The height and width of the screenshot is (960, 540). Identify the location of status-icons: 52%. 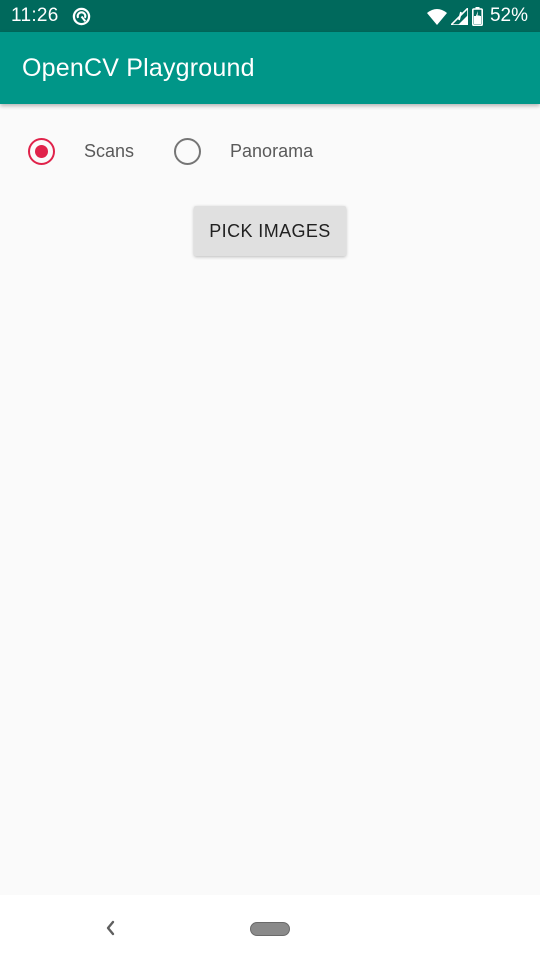
(477, 16).